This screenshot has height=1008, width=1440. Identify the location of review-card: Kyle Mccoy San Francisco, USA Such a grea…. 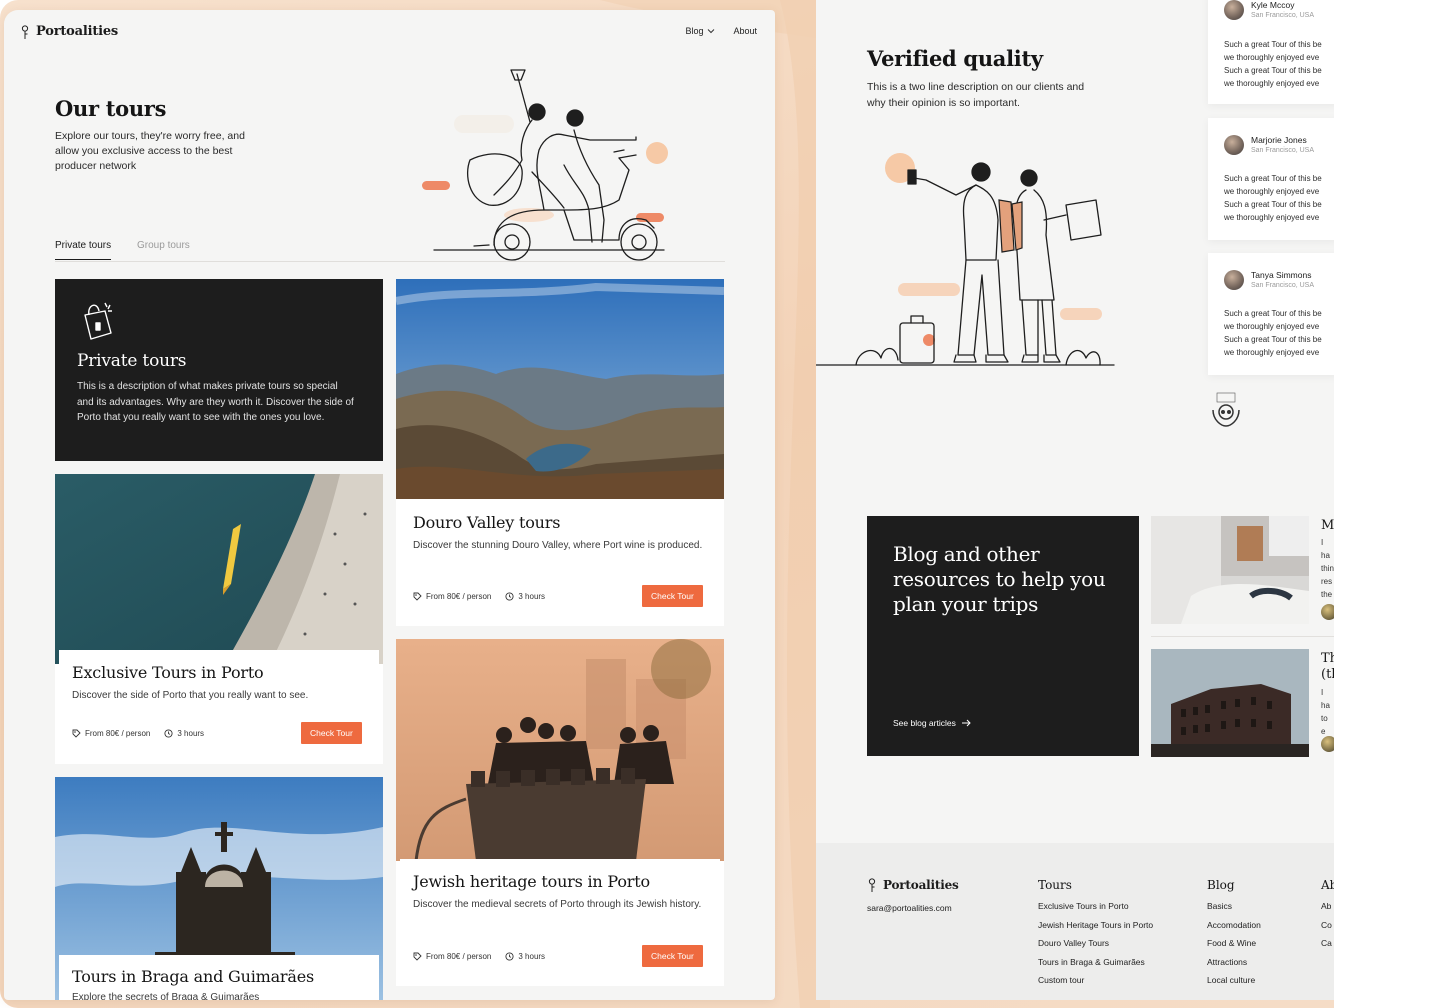
(1271, 52).